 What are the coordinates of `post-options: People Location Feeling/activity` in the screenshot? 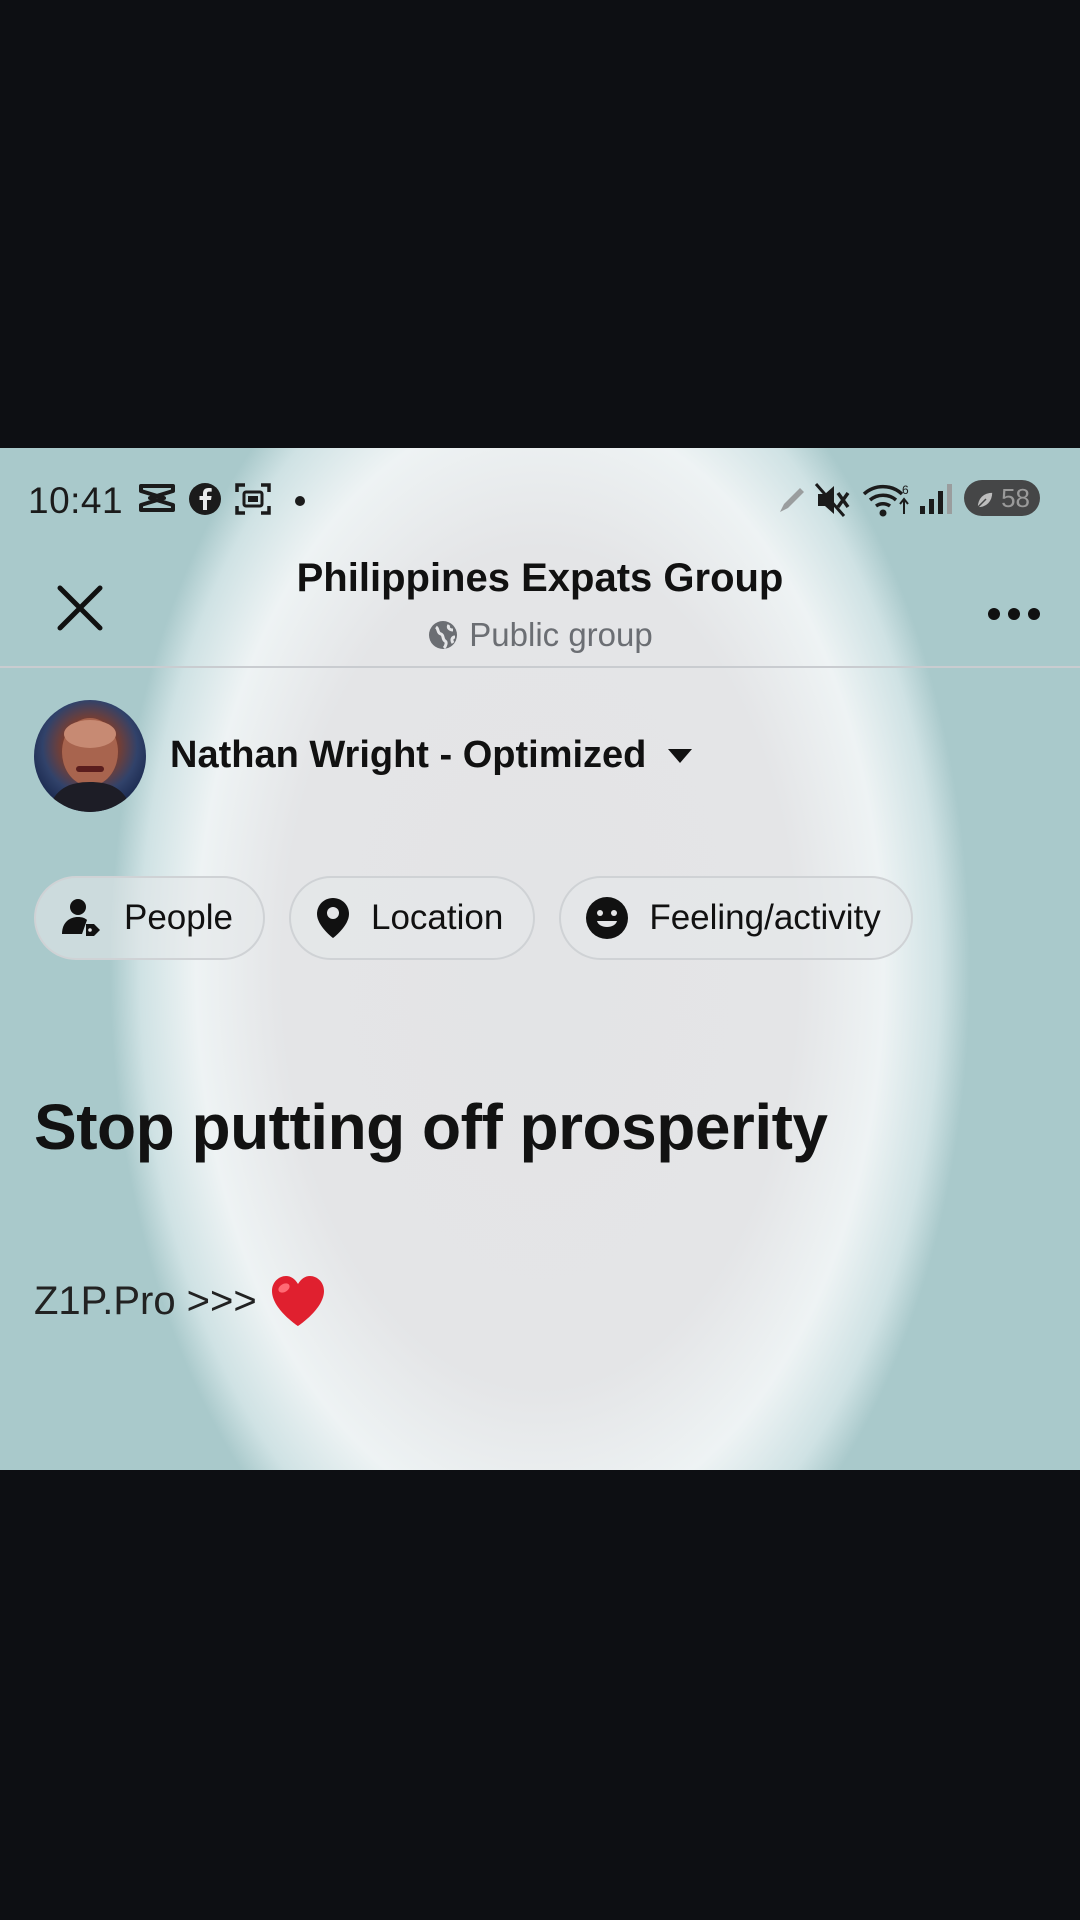 It's located at (473, 918).